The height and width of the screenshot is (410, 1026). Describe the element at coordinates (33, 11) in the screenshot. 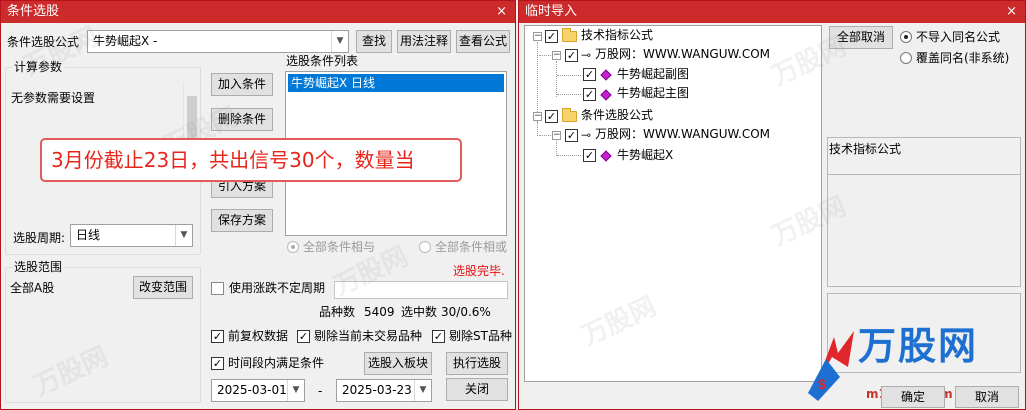

I see `left-window-title: 条件选股` at that location.